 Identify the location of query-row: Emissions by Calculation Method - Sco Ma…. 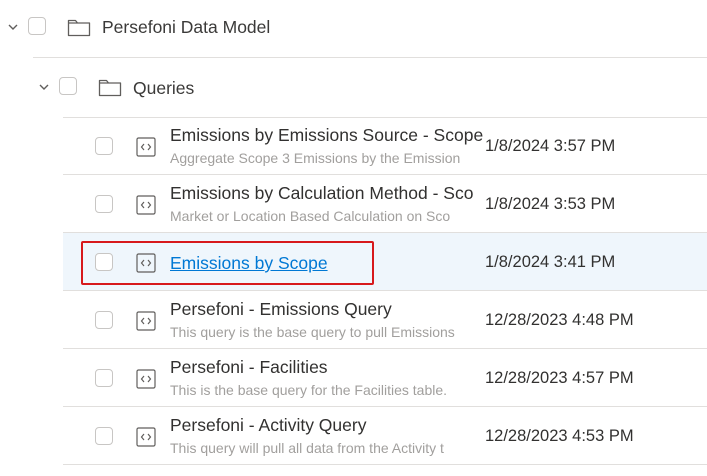
(385, 204).